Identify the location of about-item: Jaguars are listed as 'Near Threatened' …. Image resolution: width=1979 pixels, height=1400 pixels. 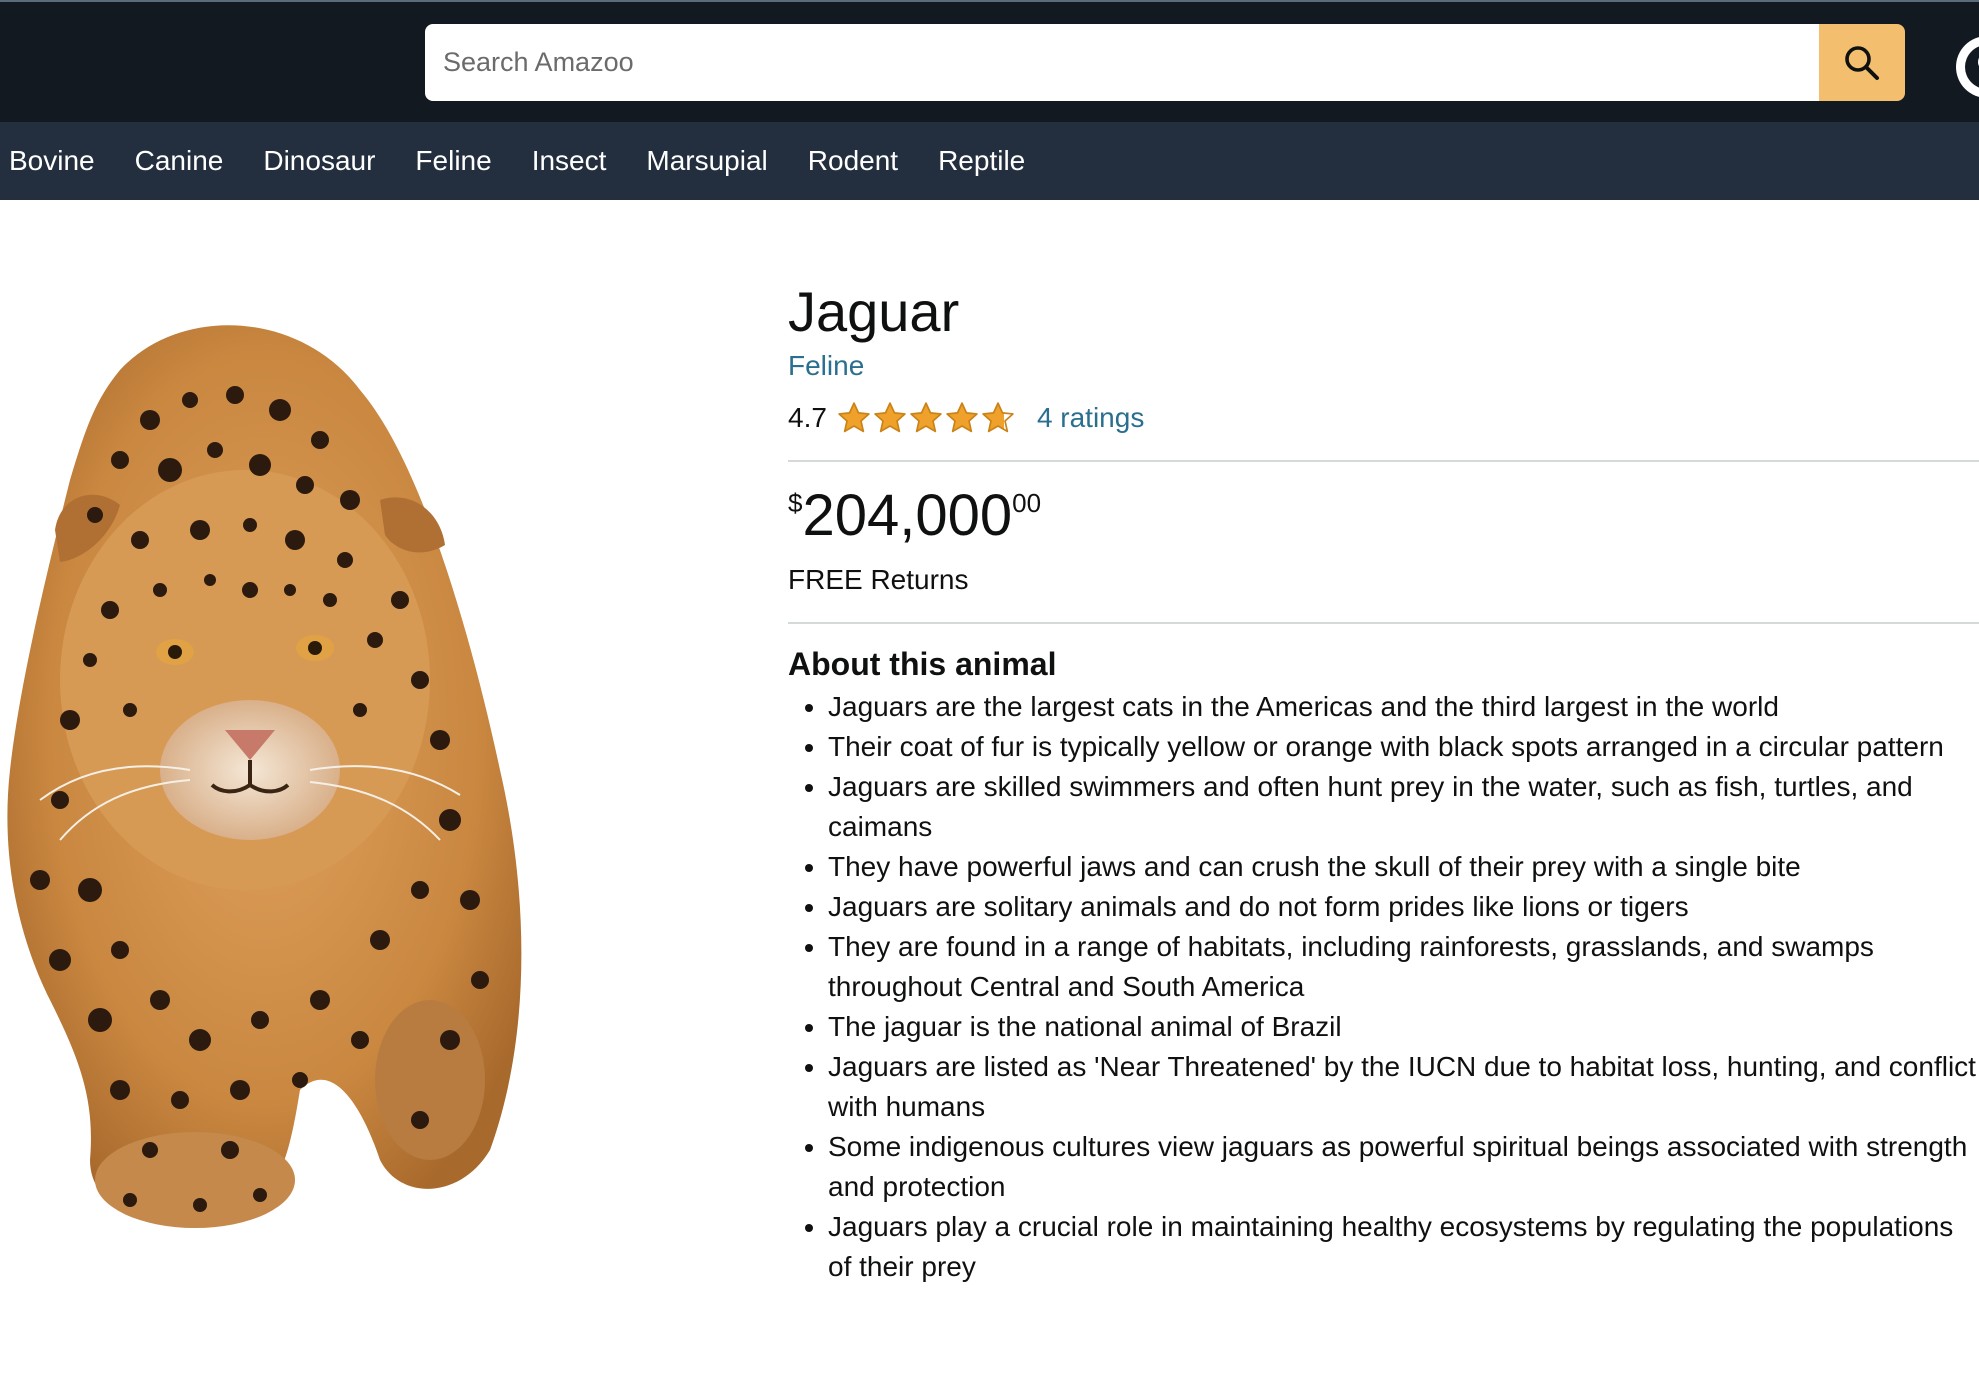
(1403, 1087).